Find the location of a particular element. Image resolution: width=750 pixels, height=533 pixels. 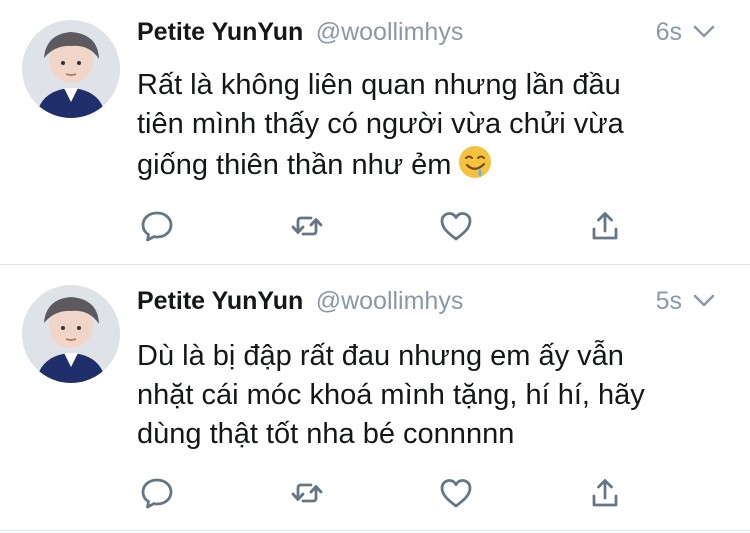

tweet-text-line: giống thiên thần như ẻm is located at coordinates (432, 164).